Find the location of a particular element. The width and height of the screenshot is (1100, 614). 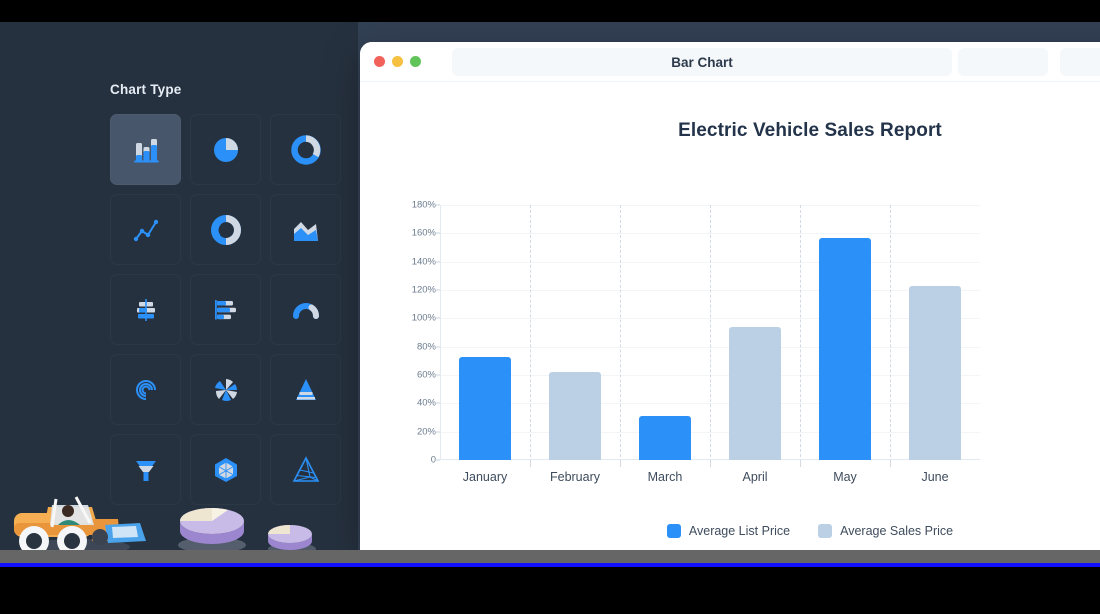

pie-chart-icon is located at coordinates (226, 150).